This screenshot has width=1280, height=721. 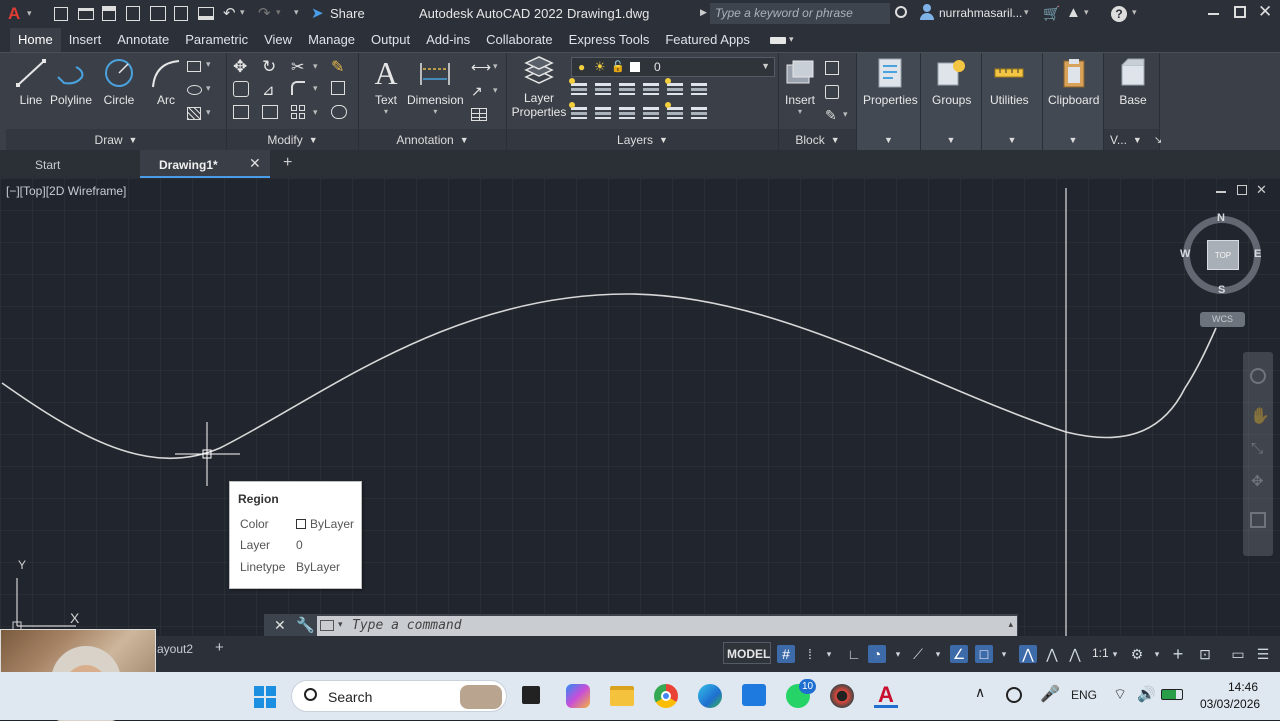 I want to click on trim-icon: ✂, so click(x=297, y=67).